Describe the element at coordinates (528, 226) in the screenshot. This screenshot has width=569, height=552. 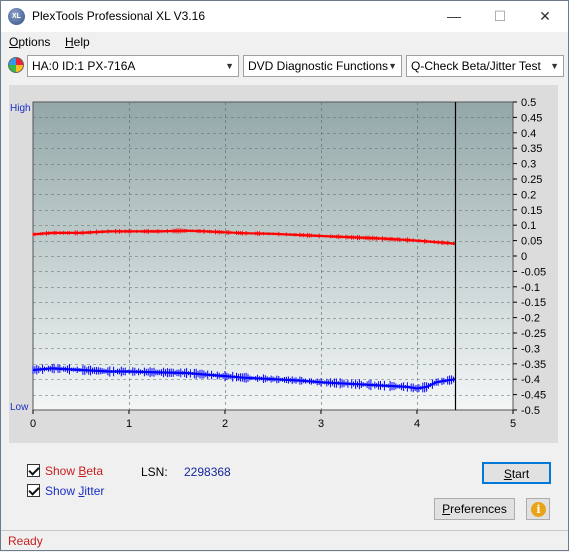
I see `y-tick-label: 0.1` at that location.